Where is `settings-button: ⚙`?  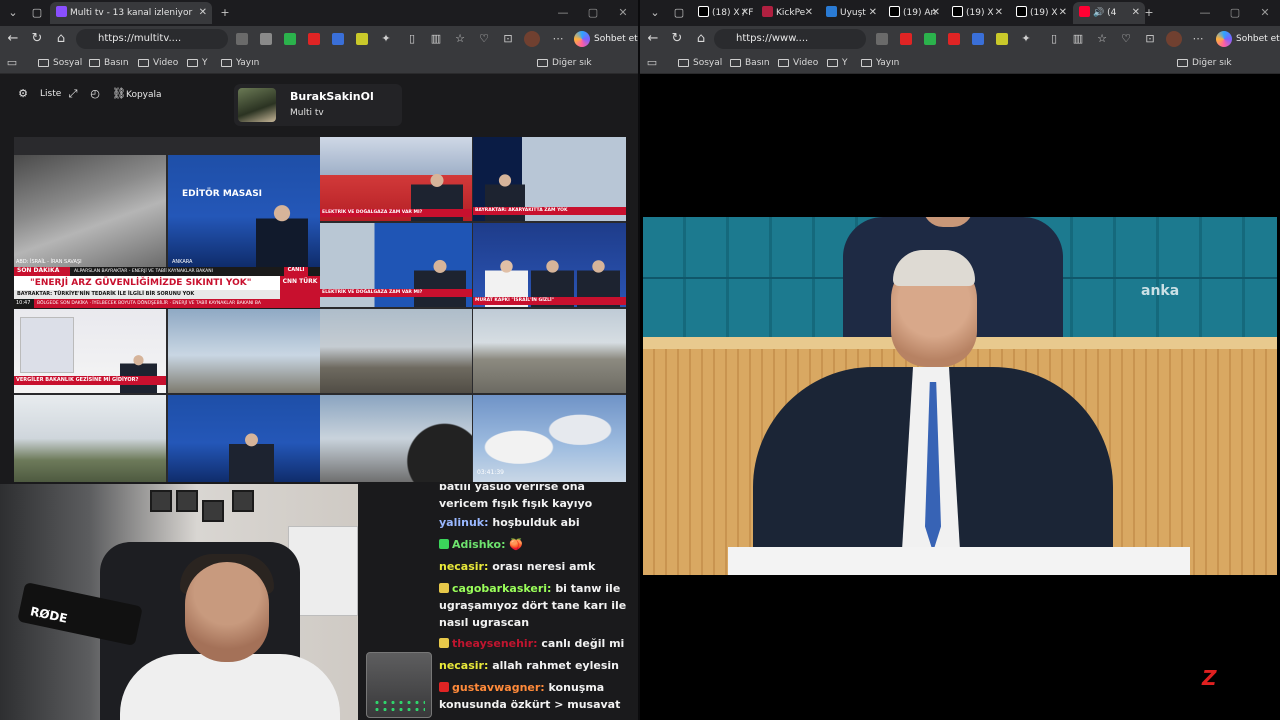 settings-button: ⚙ is located at coordinates (23, 94).